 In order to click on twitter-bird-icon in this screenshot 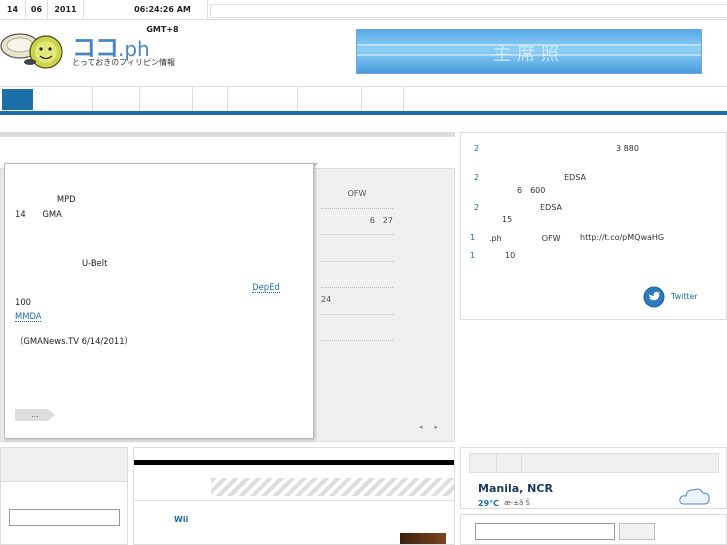, I will do `click(654, 297)`.